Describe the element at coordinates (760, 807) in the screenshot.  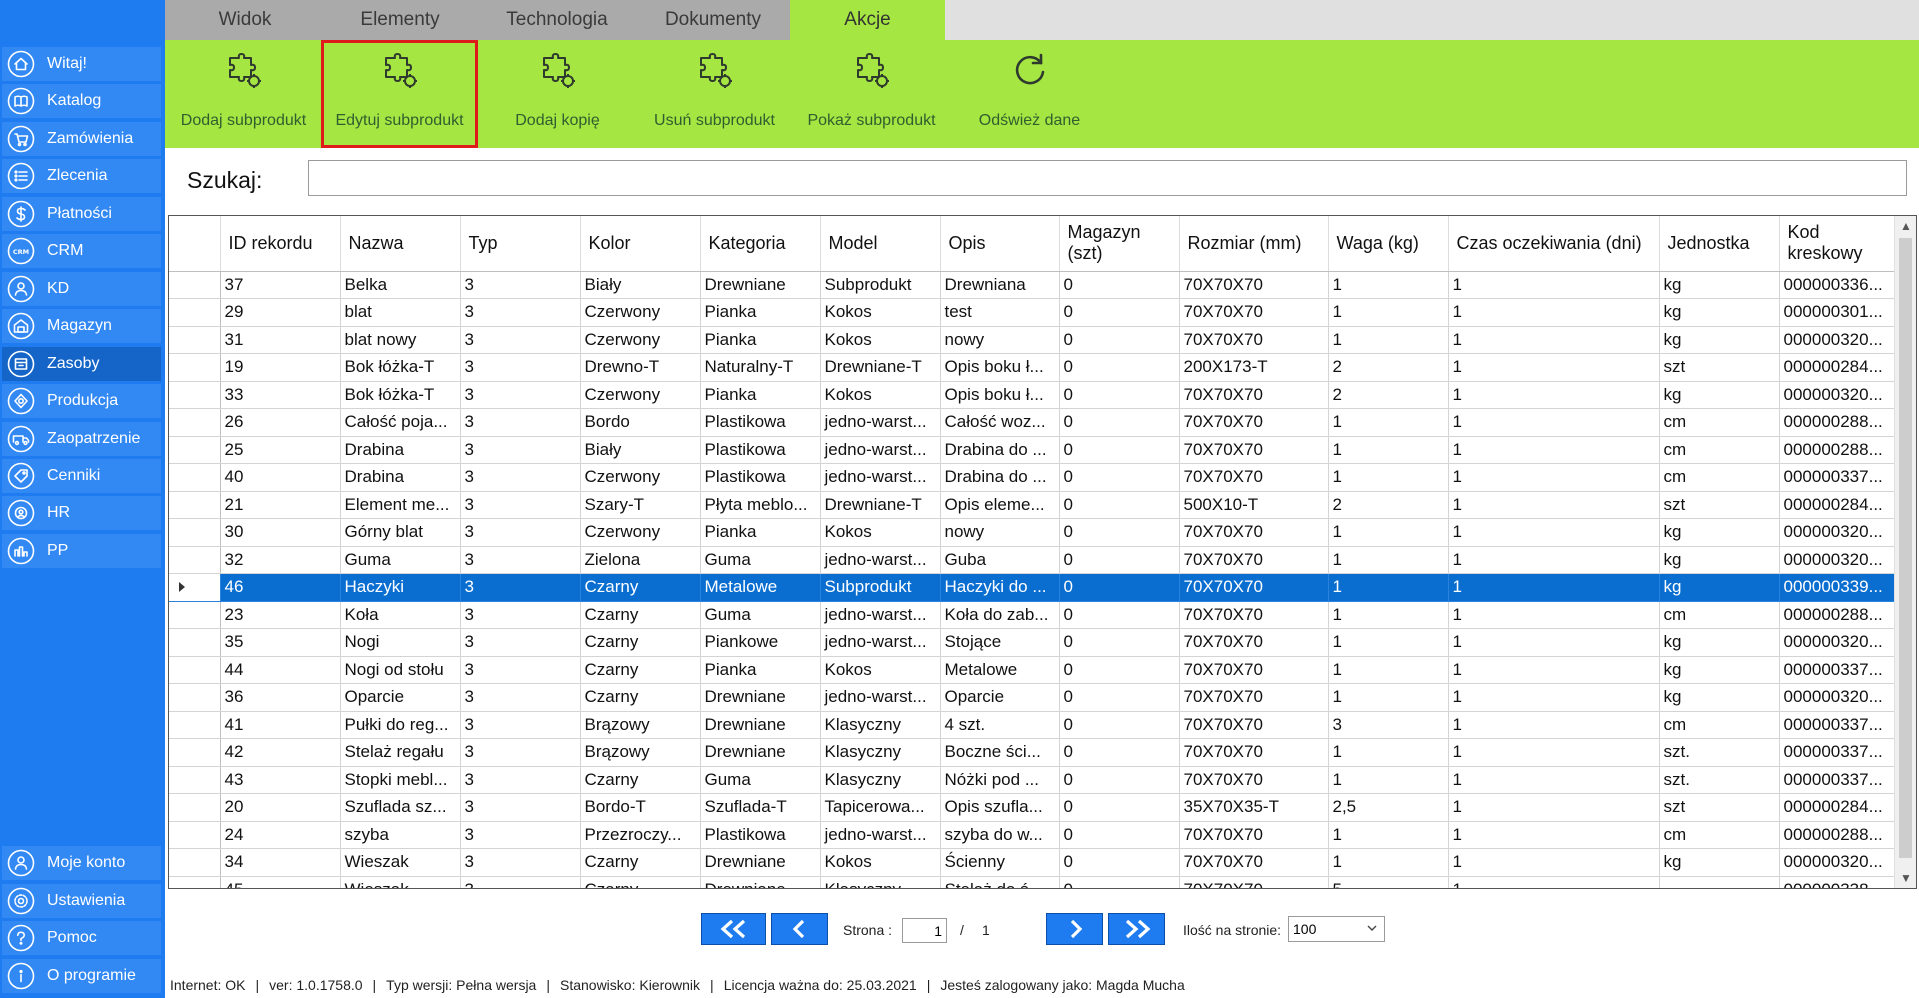
I see `table-cell: Szuflada-T` at that location.